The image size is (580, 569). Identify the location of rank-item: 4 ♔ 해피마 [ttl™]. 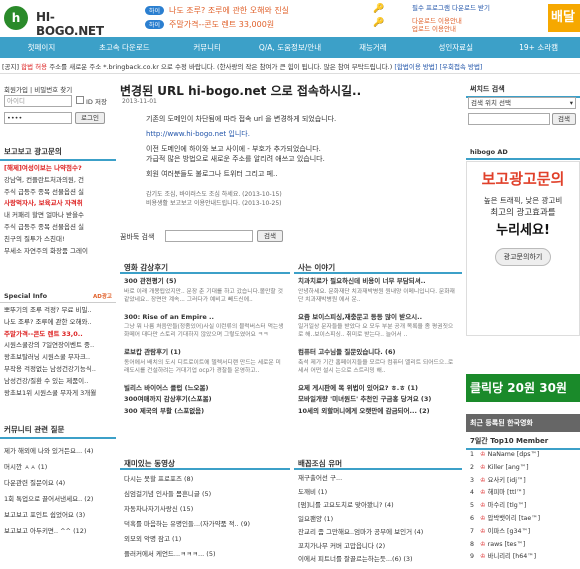
(523, 493).